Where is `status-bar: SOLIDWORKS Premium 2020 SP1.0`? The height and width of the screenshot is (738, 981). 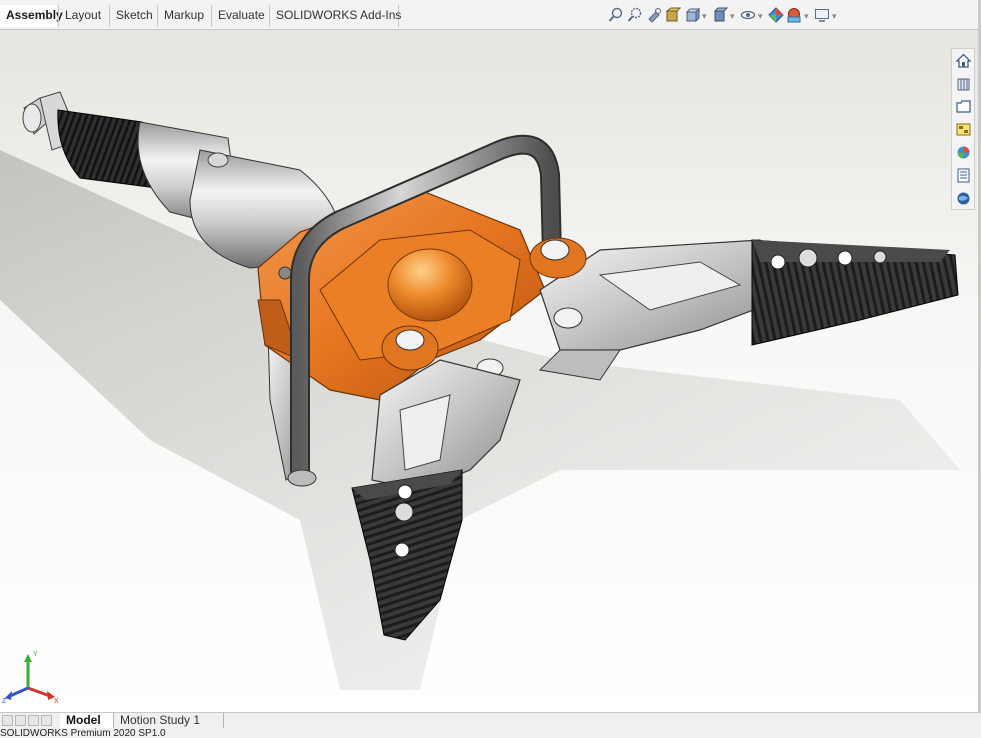 status-bar: SOLIDWORKS Premium 2020 SP1.0 is located at coordinates (490, 733).